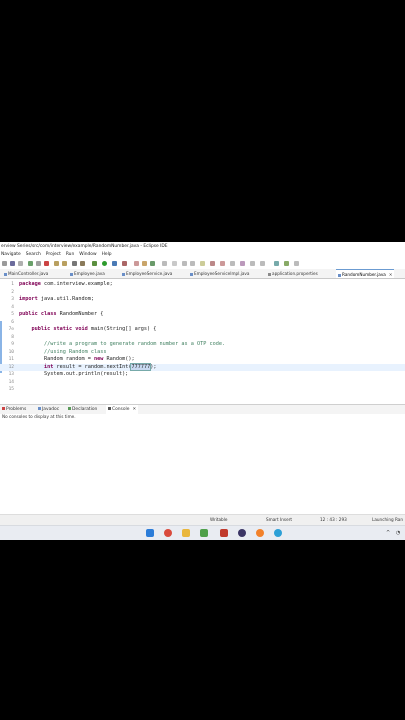 The image size is (405, 720). I want to click on console-icon, so click(109, 408).